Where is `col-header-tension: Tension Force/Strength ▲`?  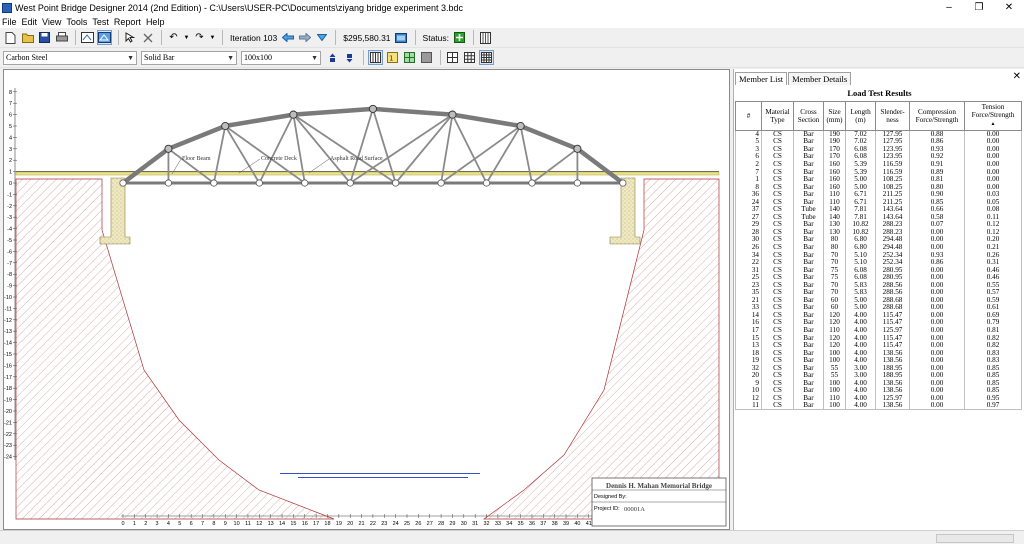
col-header-tension: Tension Force/Strength ▲ is located at coordinates (993, 116).